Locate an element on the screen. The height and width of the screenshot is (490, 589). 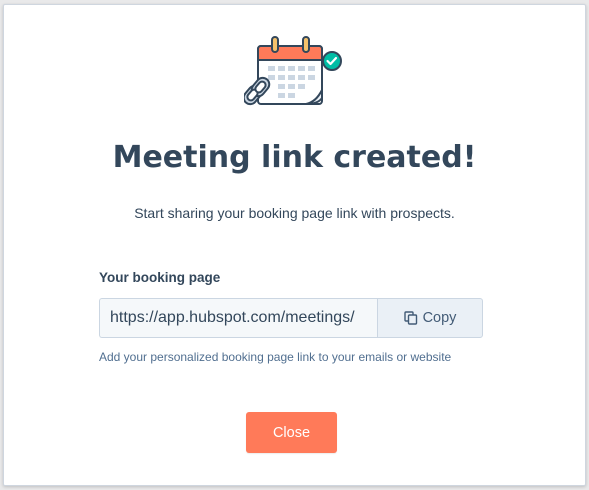
copy-icon is located at coordinates (410, 318).